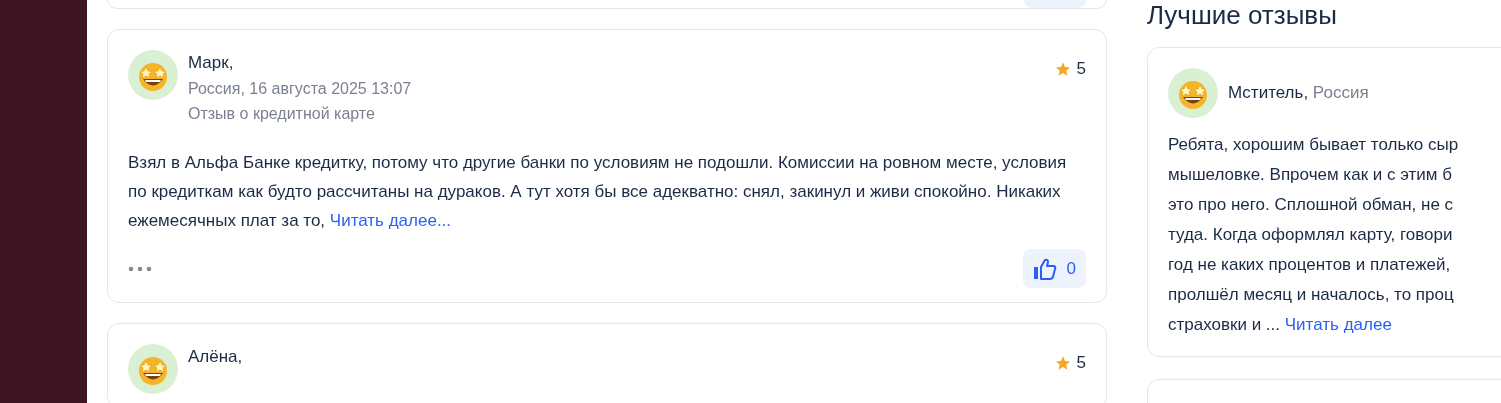 This screenshot has height=403, width=1501. Describe the element at coordinates (1242, 15) in the screenshot. I see `section-title: Лучшие отзывы` at that location.